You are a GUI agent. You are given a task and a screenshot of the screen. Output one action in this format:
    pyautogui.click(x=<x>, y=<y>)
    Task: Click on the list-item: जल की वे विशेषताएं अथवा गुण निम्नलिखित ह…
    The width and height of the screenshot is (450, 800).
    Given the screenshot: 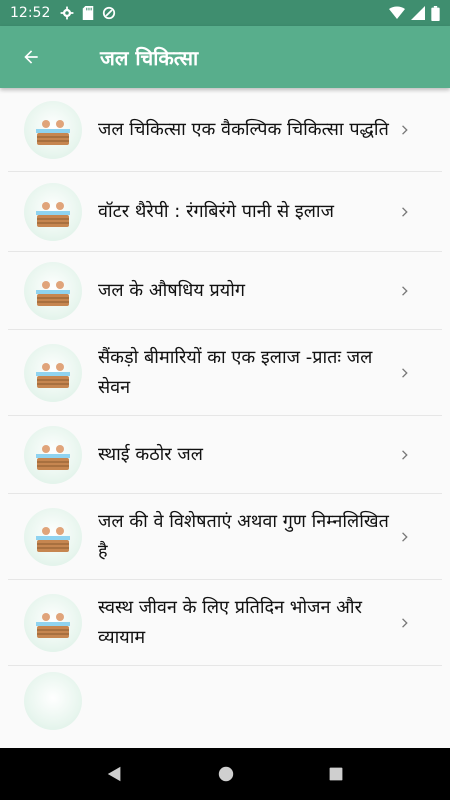 What is the action you would take?
    pyautogui.click(x=225, y=537)
    